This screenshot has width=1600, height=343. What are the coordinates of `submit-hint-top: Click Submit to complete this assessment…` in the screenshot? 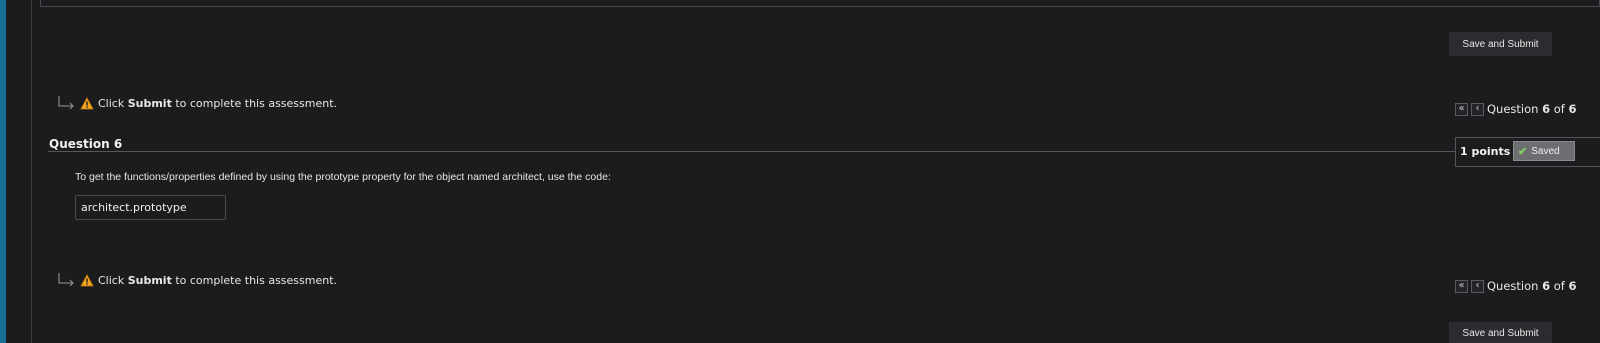 It's located at (196, 103).